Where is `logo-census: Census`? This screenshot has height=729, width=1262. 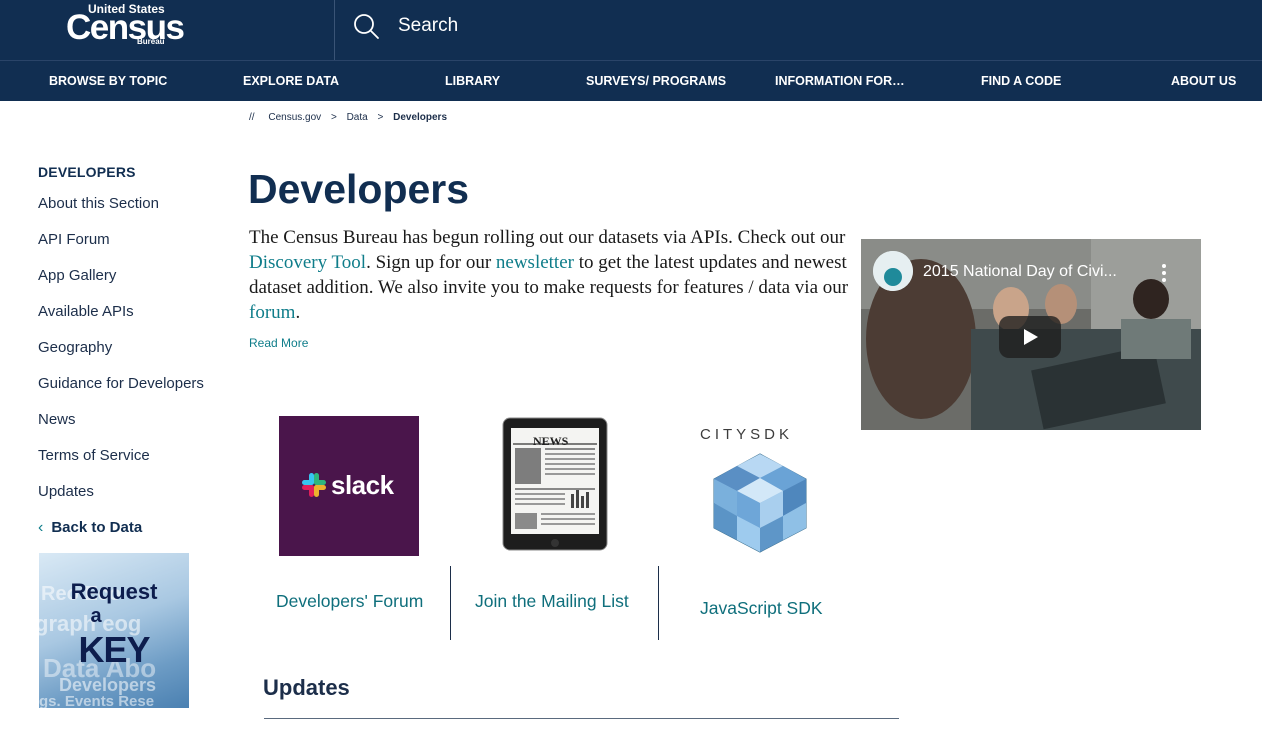
logo-census: Census is located at coordinates (125, 27).